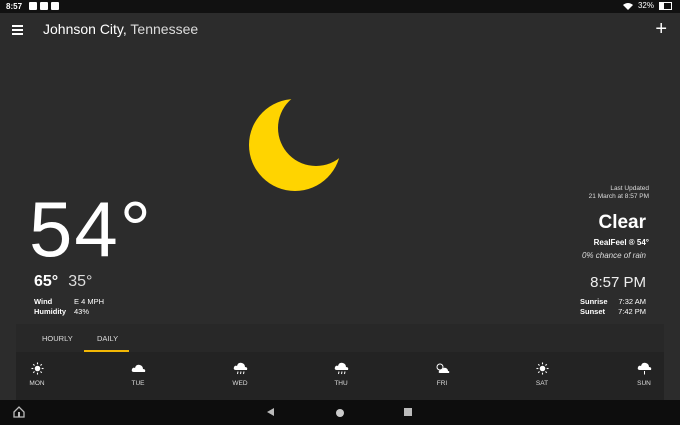  I want to click on local-time: 8:57 PM, so click(618, 282).